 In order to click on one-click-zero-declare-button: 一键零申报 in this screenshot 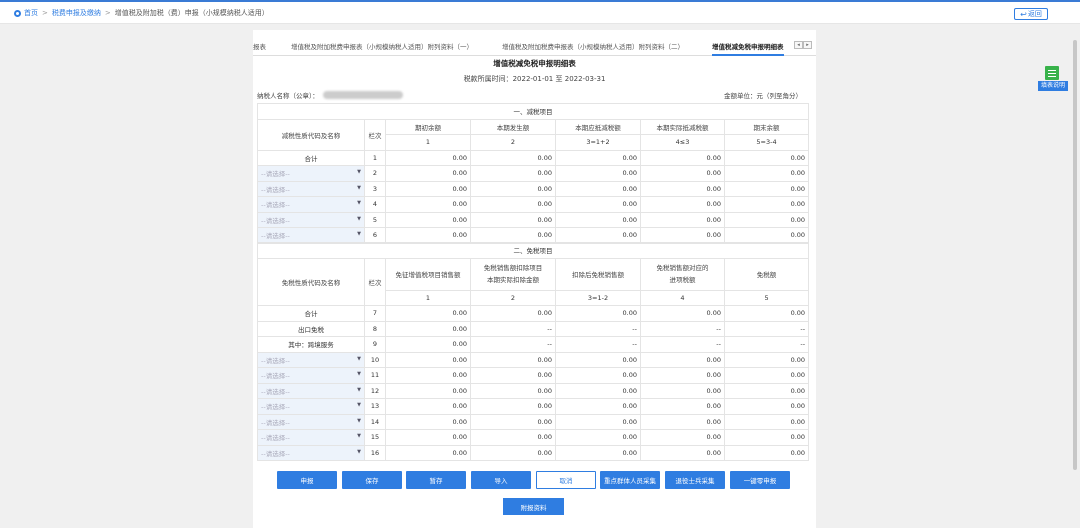, I will do `click(760, 480)`.